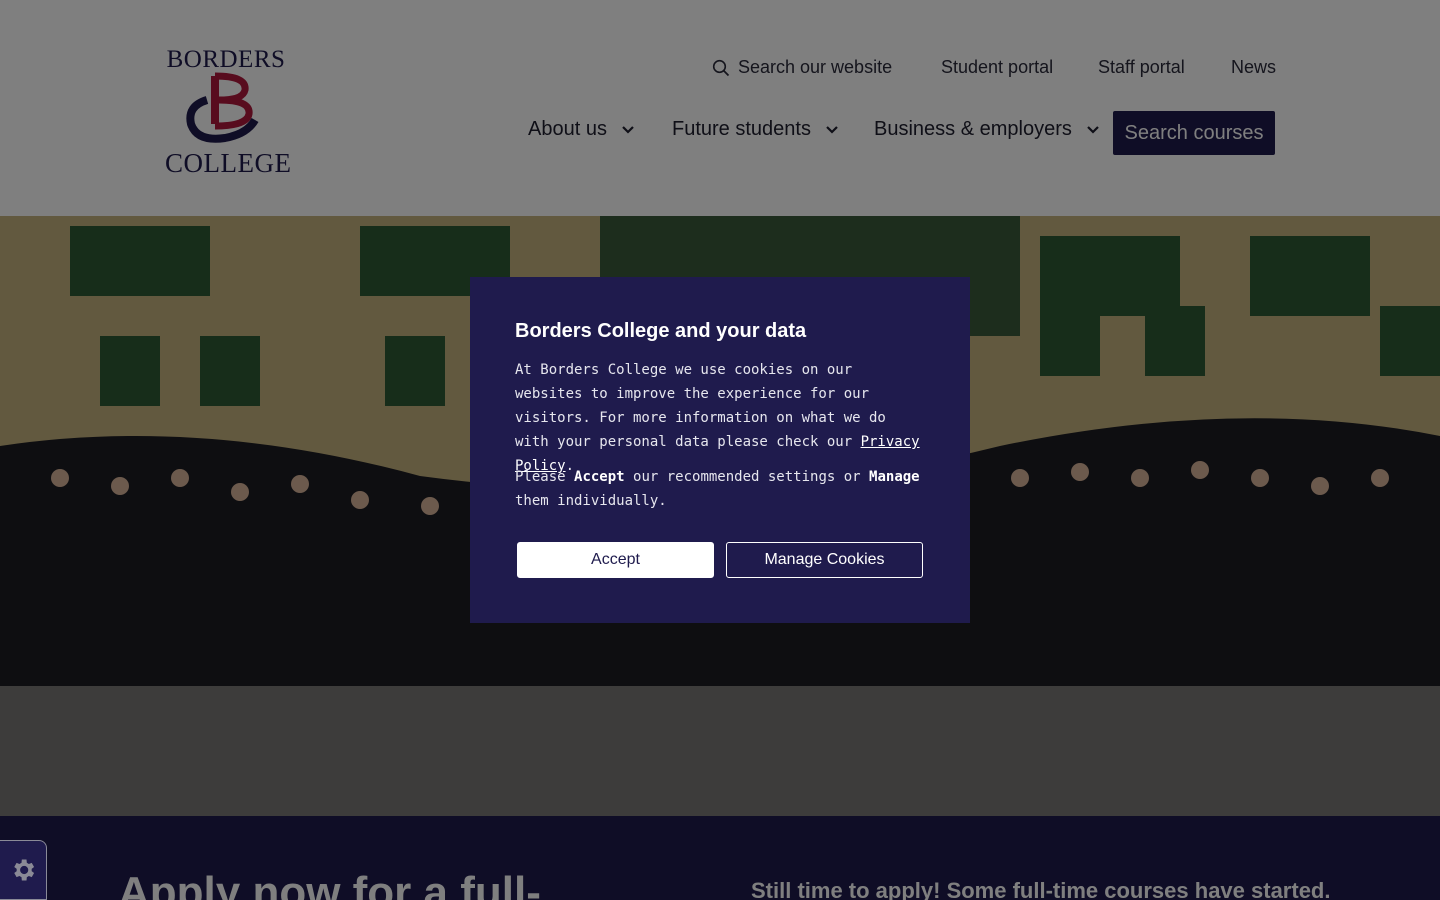  Describe the element at coordinates (894, 477) in the screenshot. I see `instructions-manage-word: Manage` at that location.